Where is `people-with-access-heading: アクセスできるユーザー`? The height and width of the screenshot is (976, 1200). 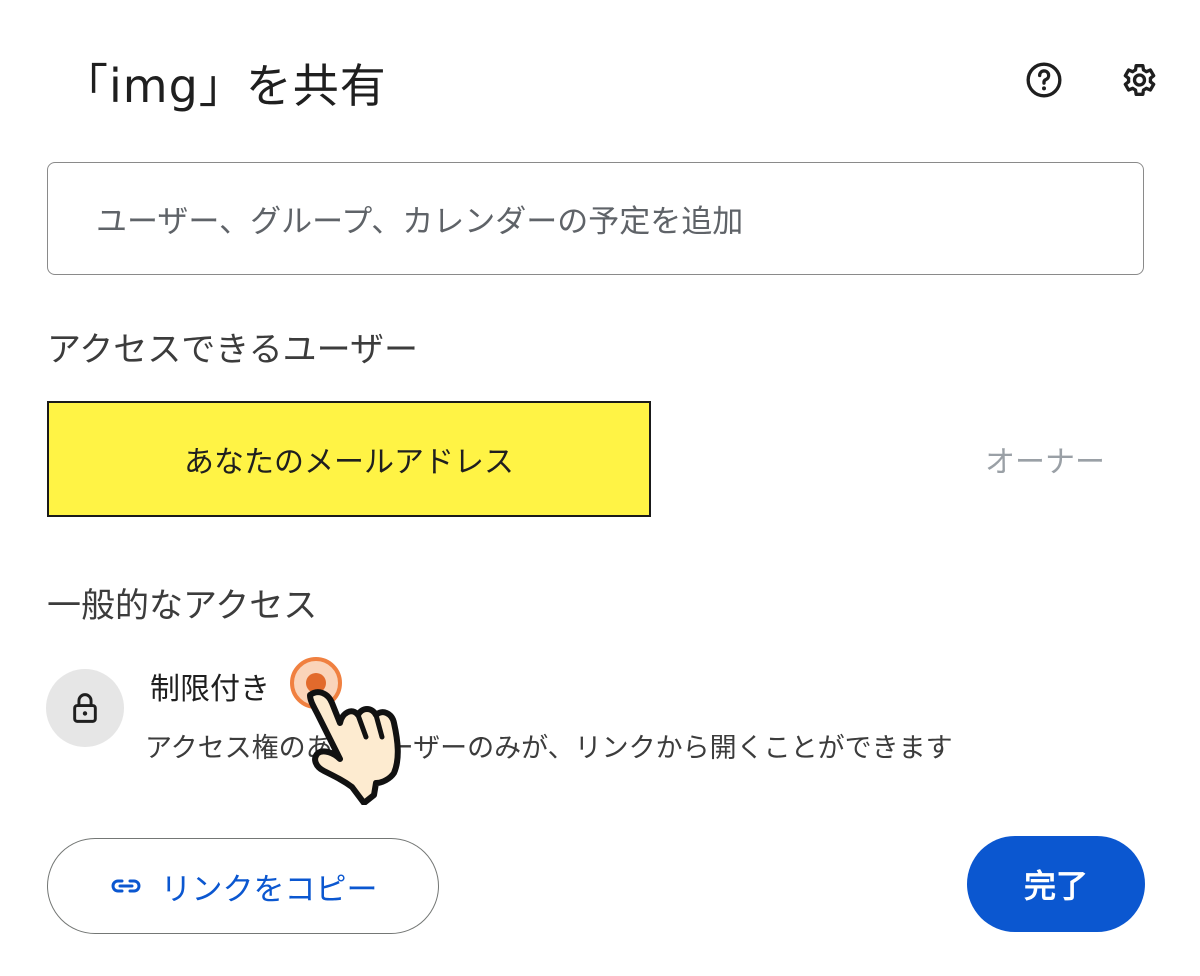
people-with-access-heading: アクセスできるユーザー is located at coordinates (232, 350).